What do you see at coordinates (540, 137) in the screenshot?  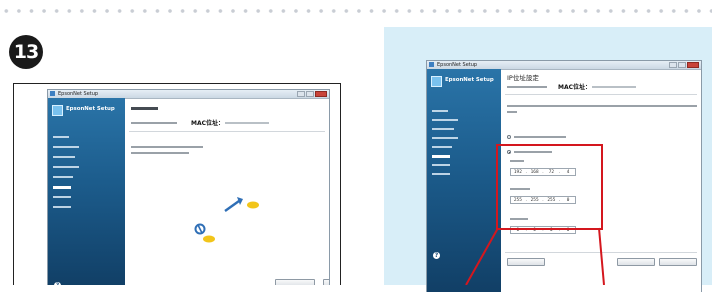 I see `auto-ip-option-label` at bounding box center [540, 137].